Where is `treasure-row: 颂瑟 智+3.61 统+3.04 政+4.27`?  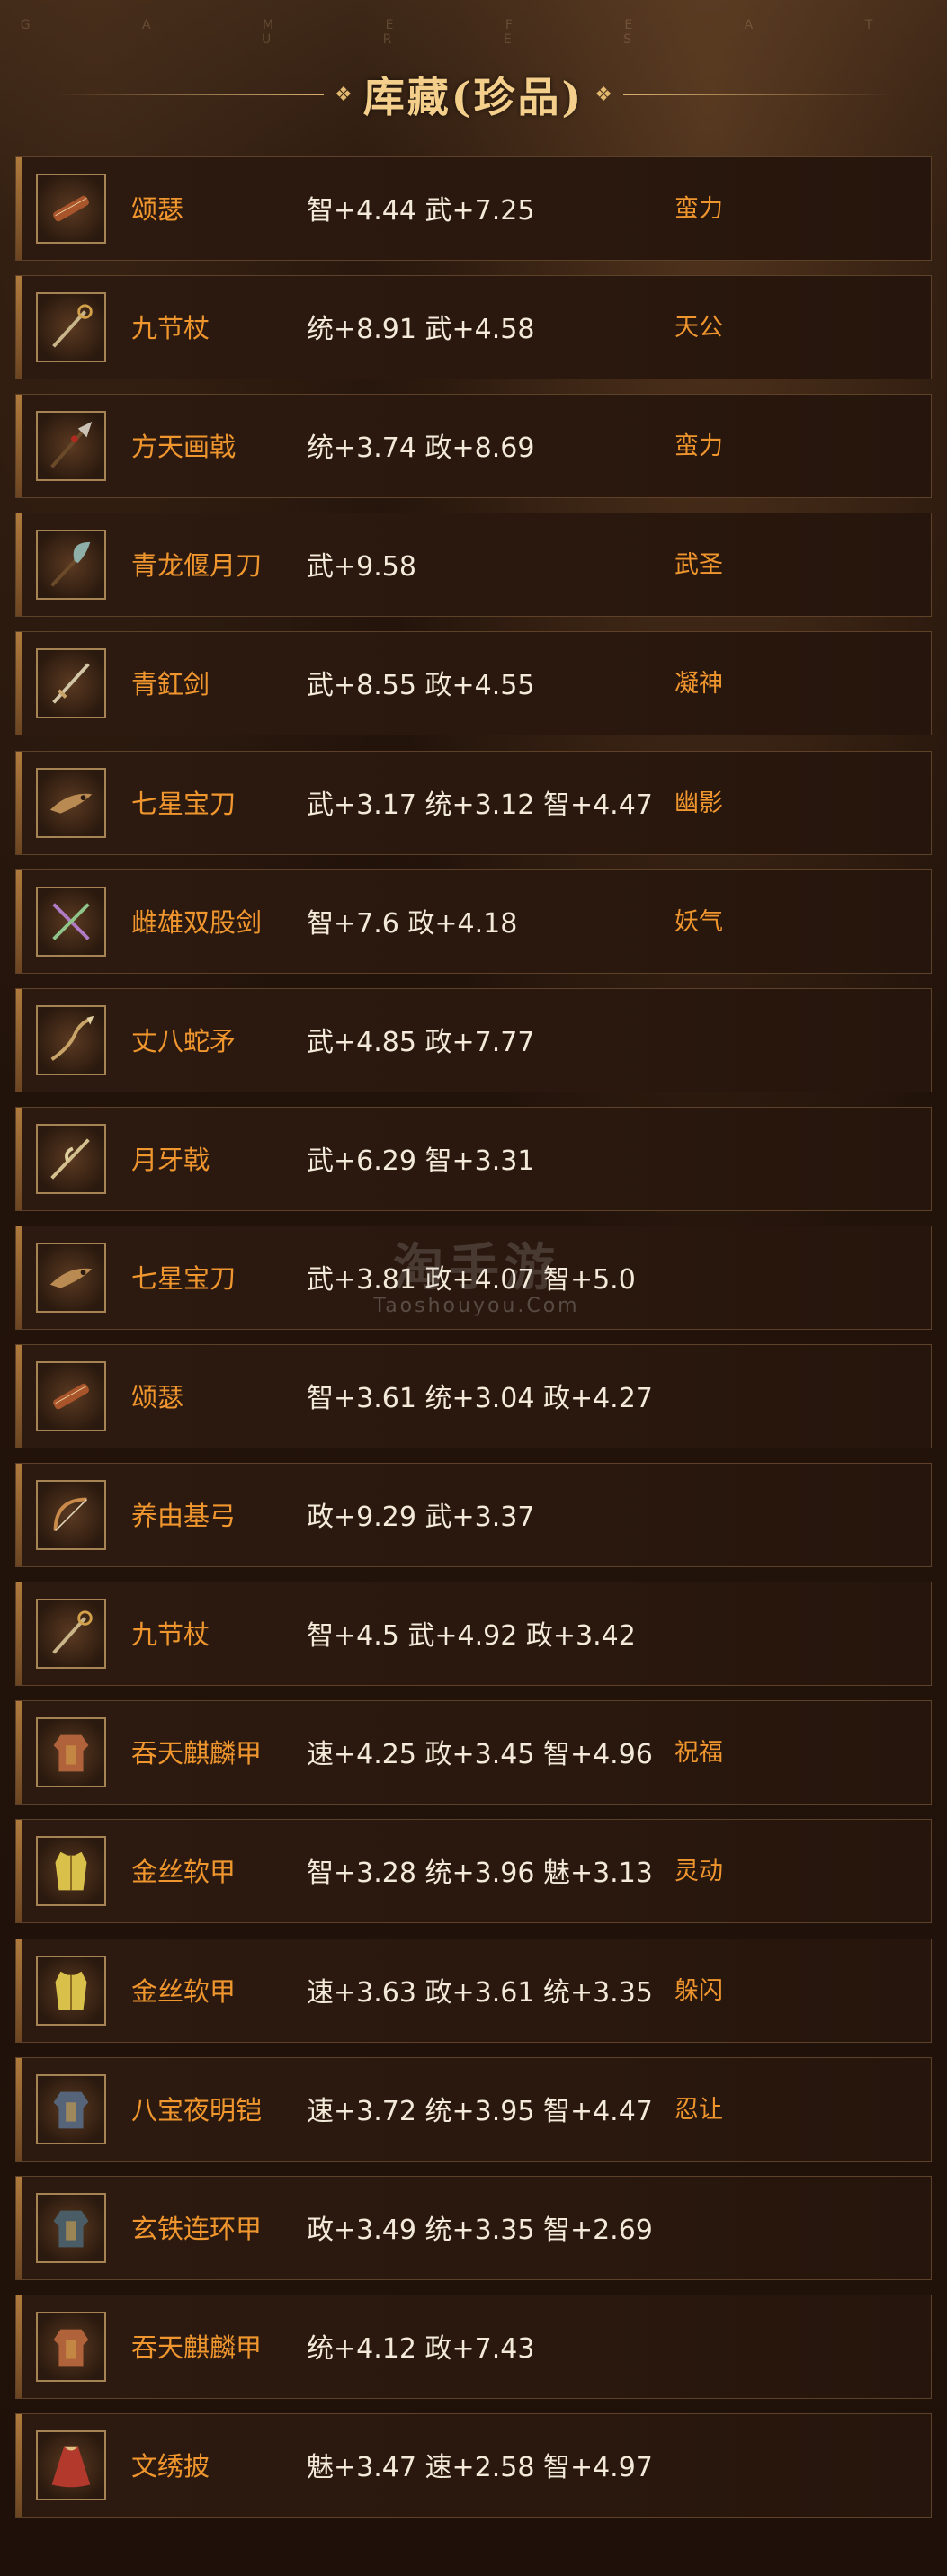
treasure-row: 颂瑟 智+3.61 统+3.04 政+4.27 is located at coordinates (473, 1396).